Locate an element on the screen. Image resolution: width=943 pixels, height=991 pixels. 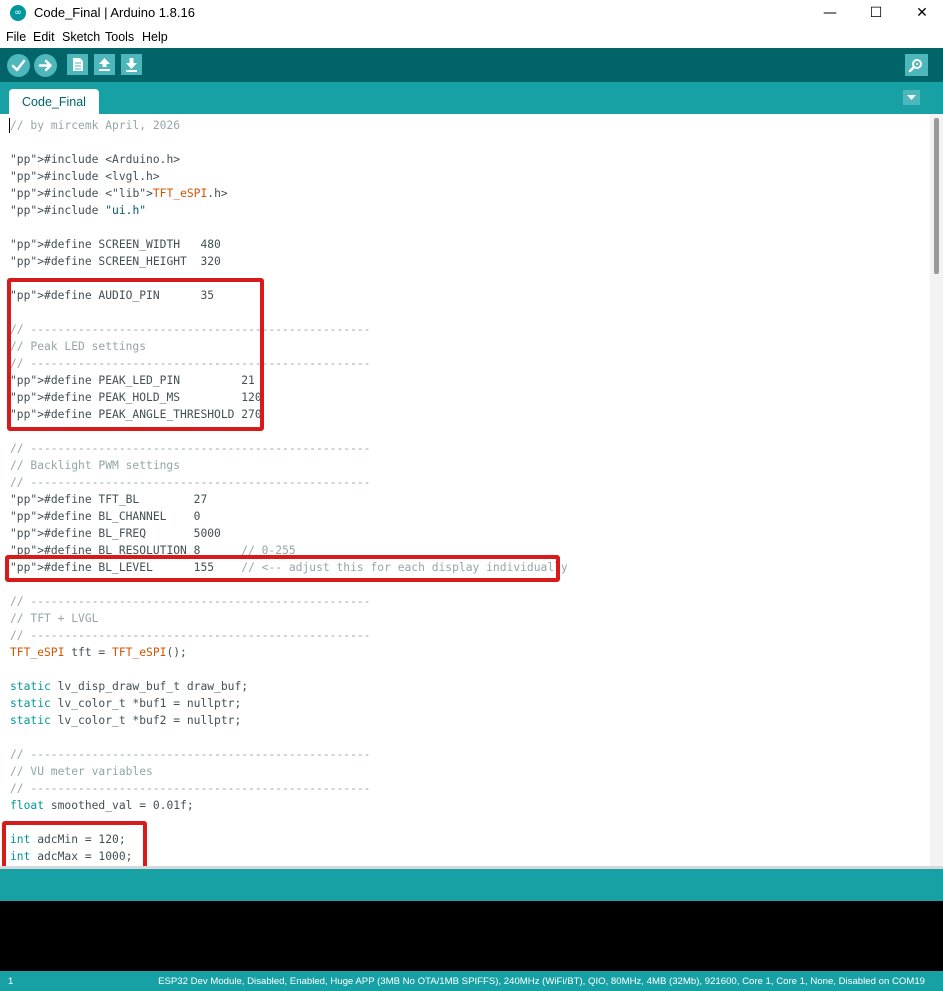
minimize-icon: — is located at coordinates (830, 13).